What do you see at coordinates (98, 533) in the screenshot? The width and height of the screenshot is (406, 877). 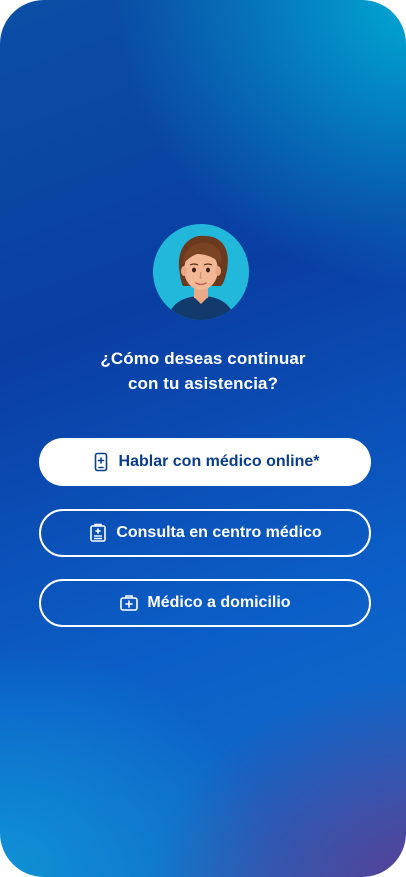 I see `clinic-icon` at bounding box center [98, 533].